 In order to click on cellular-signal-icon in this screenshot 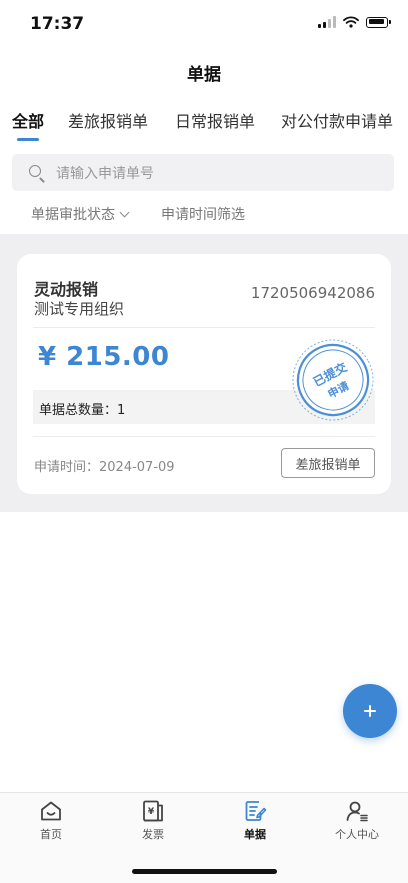, I will do `click(327, 22)`.